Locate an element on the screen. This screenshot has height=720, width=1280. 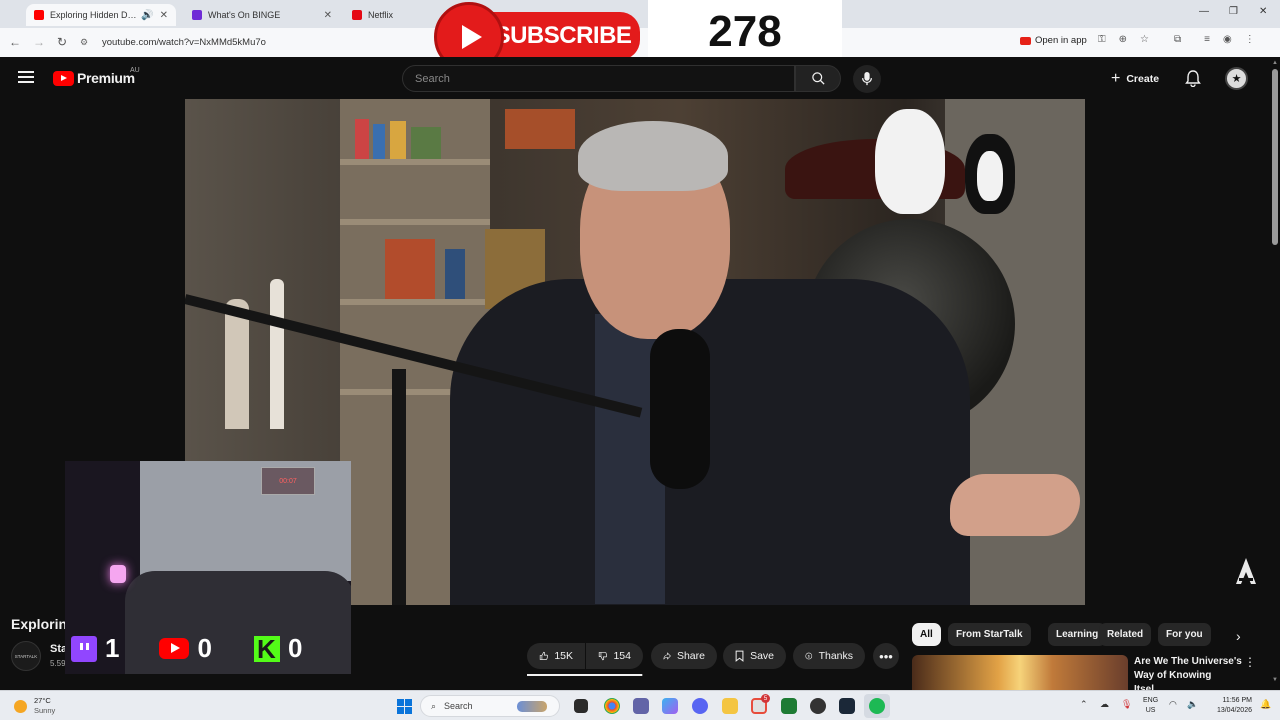
share-label: Share is located at coordinates (690, 656).